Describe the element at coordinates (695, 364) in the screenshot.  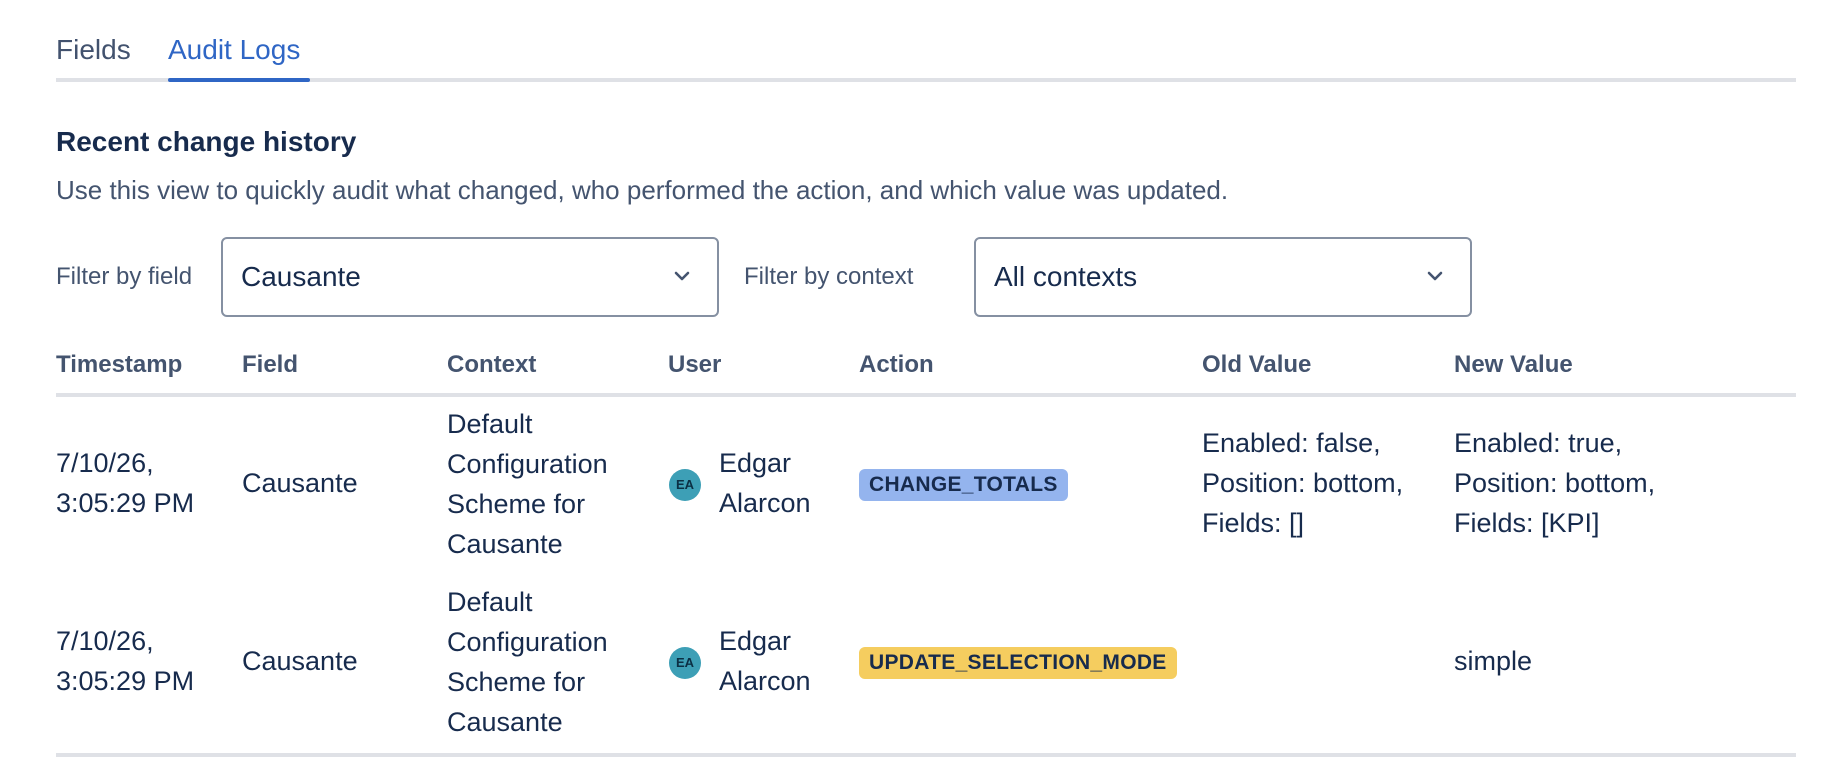
I see `column-header-user: User` at that location.